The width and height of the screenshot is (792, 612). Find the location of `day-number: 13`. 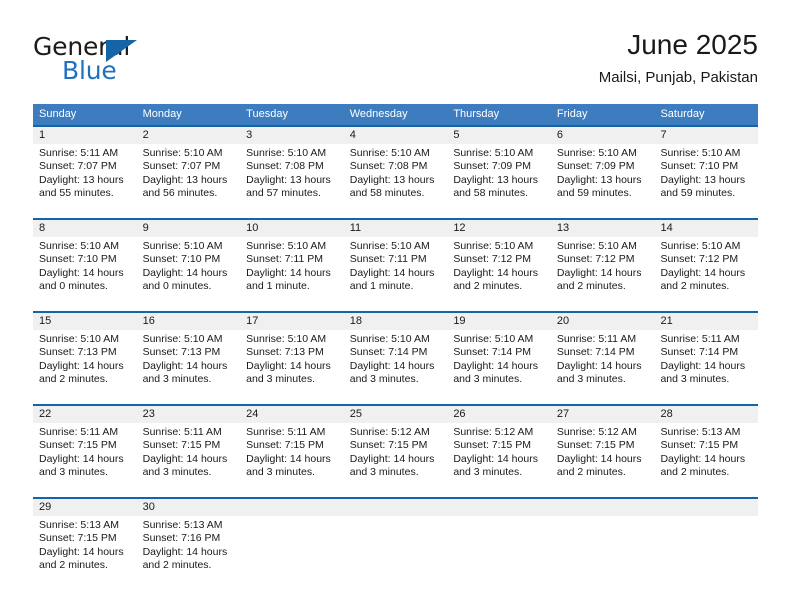

day-number: 13 is located at coordinates (603, 228).